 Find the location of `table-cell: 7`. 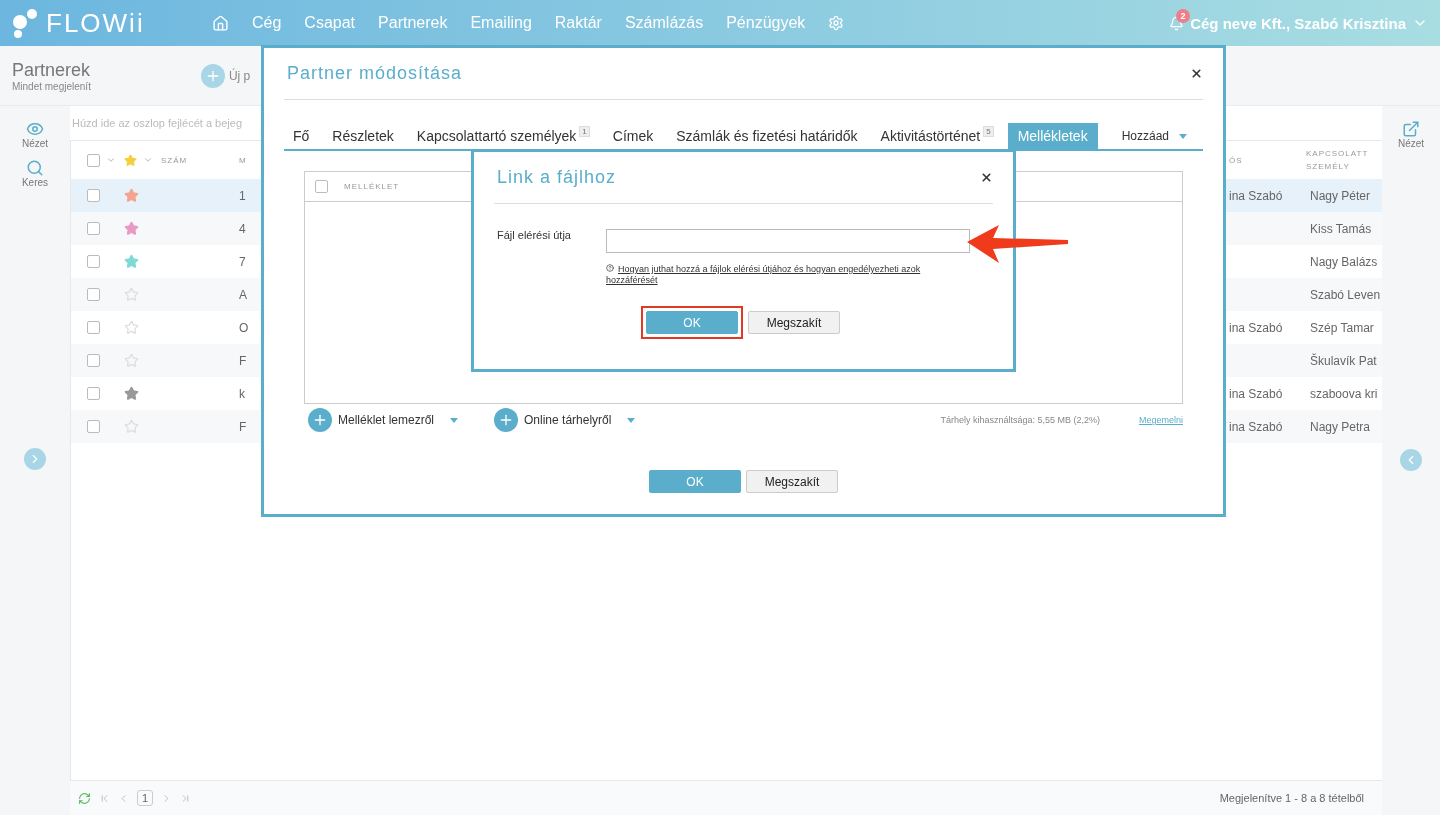

table-cell: 7 is located at coordinates (242, 261).